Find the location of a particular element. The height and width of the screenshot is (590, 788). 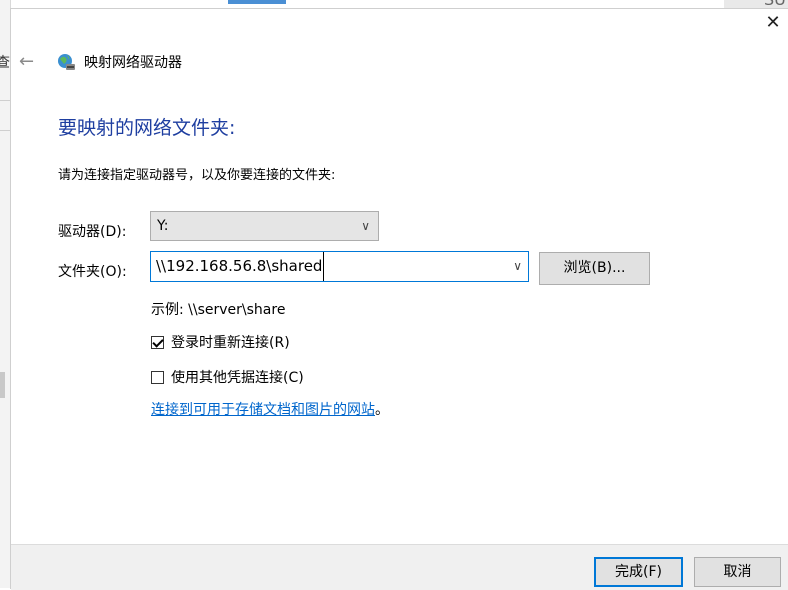

checkbox-checked-icon is located at coordinates (157, 342).